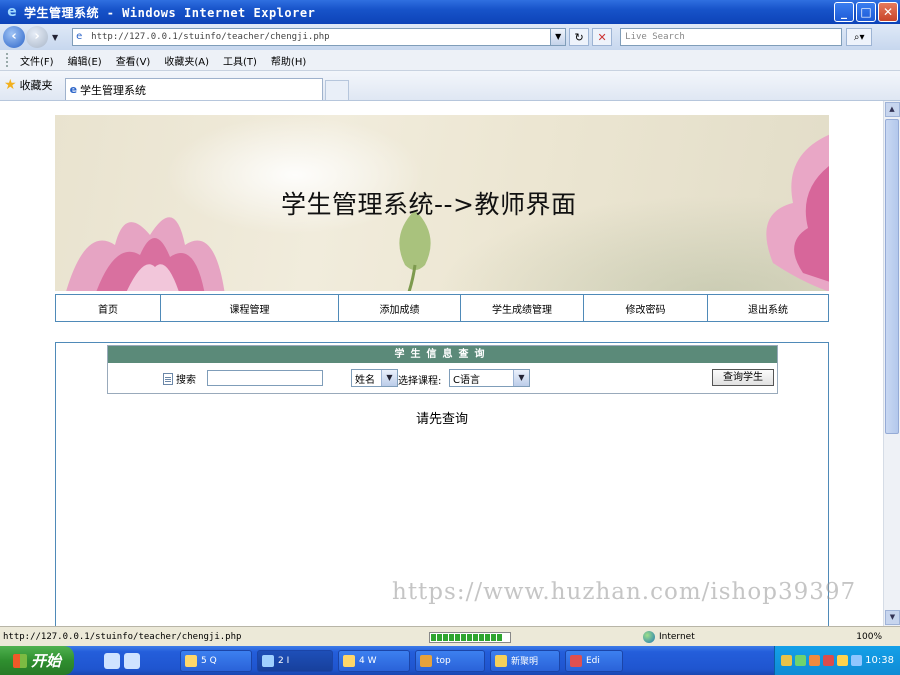  What do you see at coordinates (624, 592) in the screenshot?
I see `watermark: https://www.huzhan.com/ishop39397` at bounding box center [624, 592].